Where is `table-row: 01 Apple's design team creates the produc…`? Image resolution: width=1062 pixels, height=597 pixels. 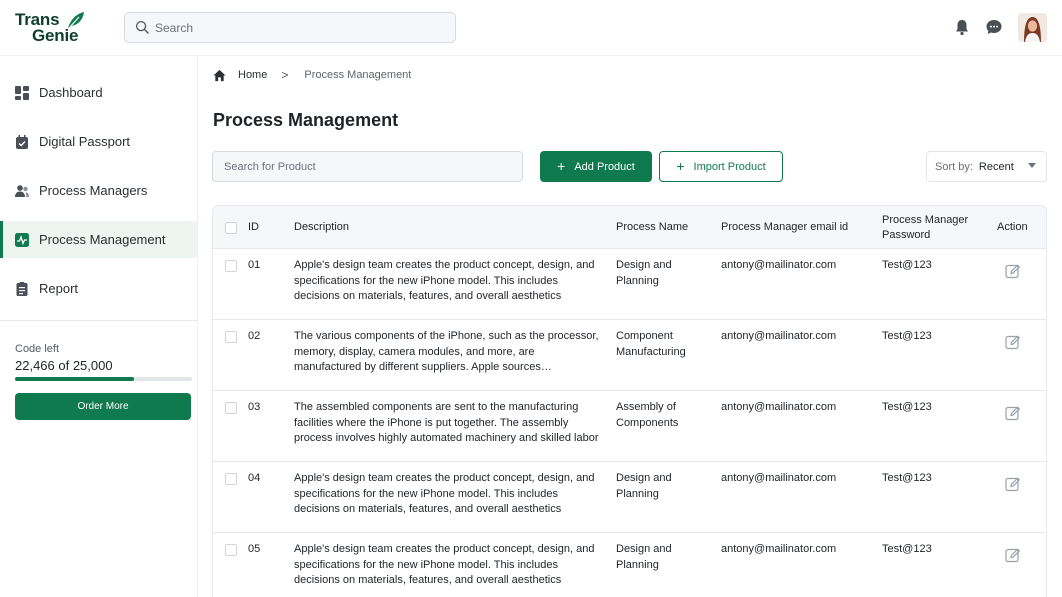
table-row: 01 Apple's design team creates the produc… is located at coordinates (629, 284).